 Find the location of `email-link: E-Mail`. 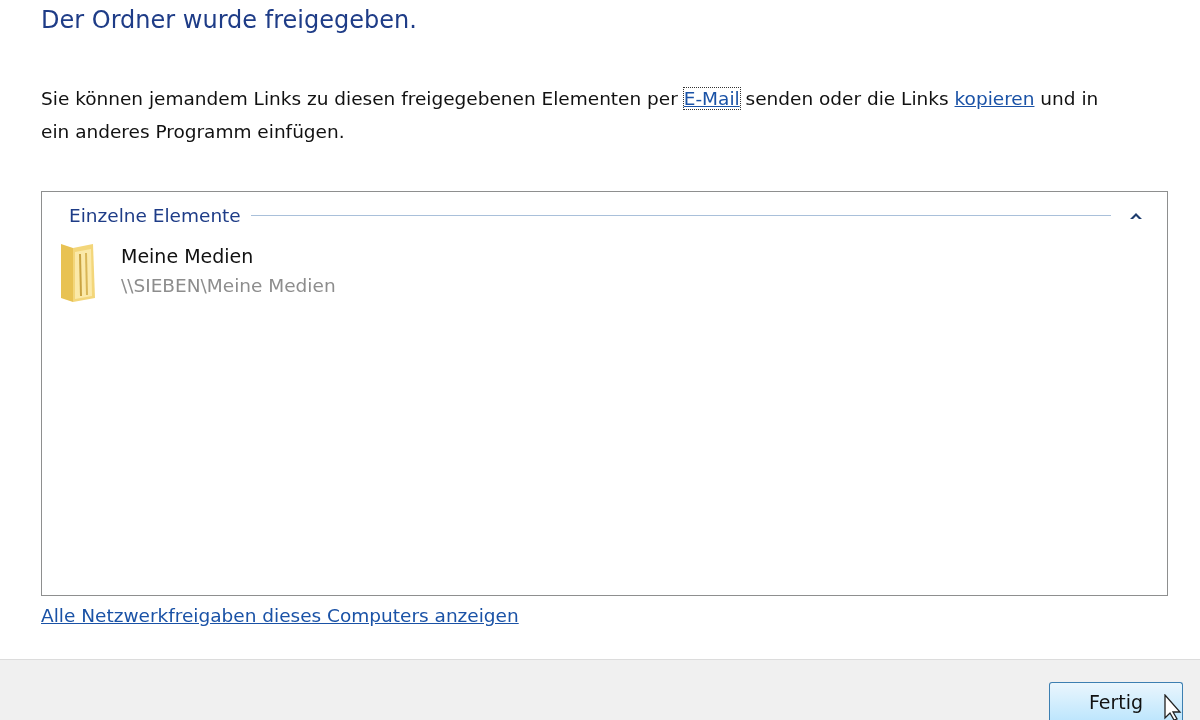

email-link: E-Mail is located at coordinates (711, 98).